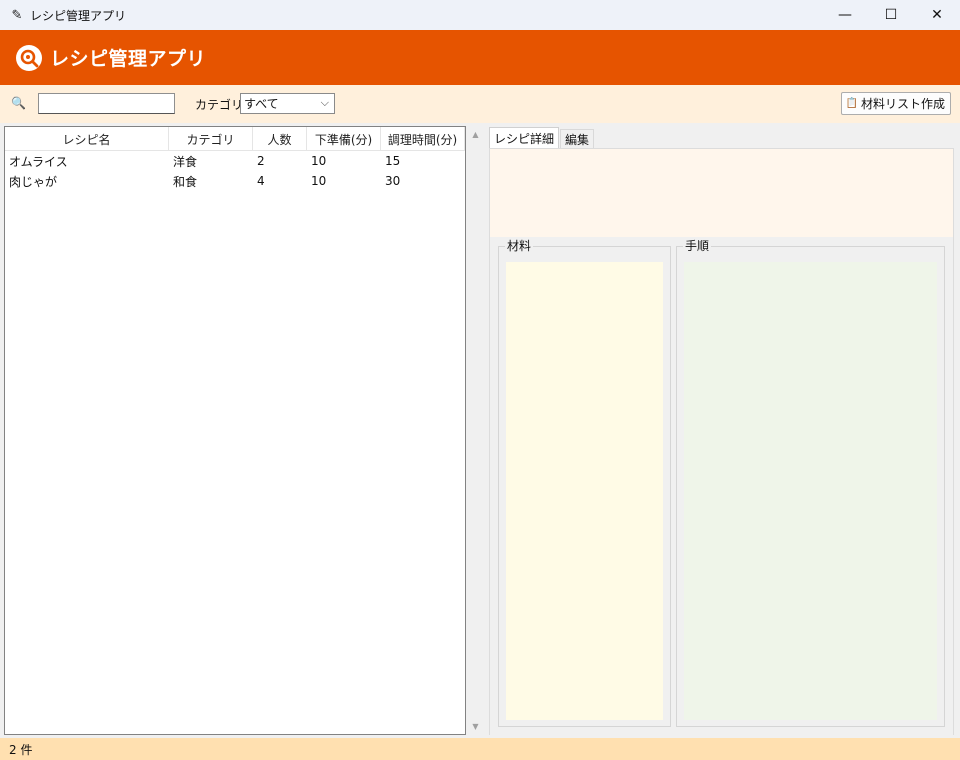 Image resolution: width=960 pixels, height=760 pixels. Describe the element at coordinates (18, 103) in the screenshot. I see `search-icon: 🔍` at that location.